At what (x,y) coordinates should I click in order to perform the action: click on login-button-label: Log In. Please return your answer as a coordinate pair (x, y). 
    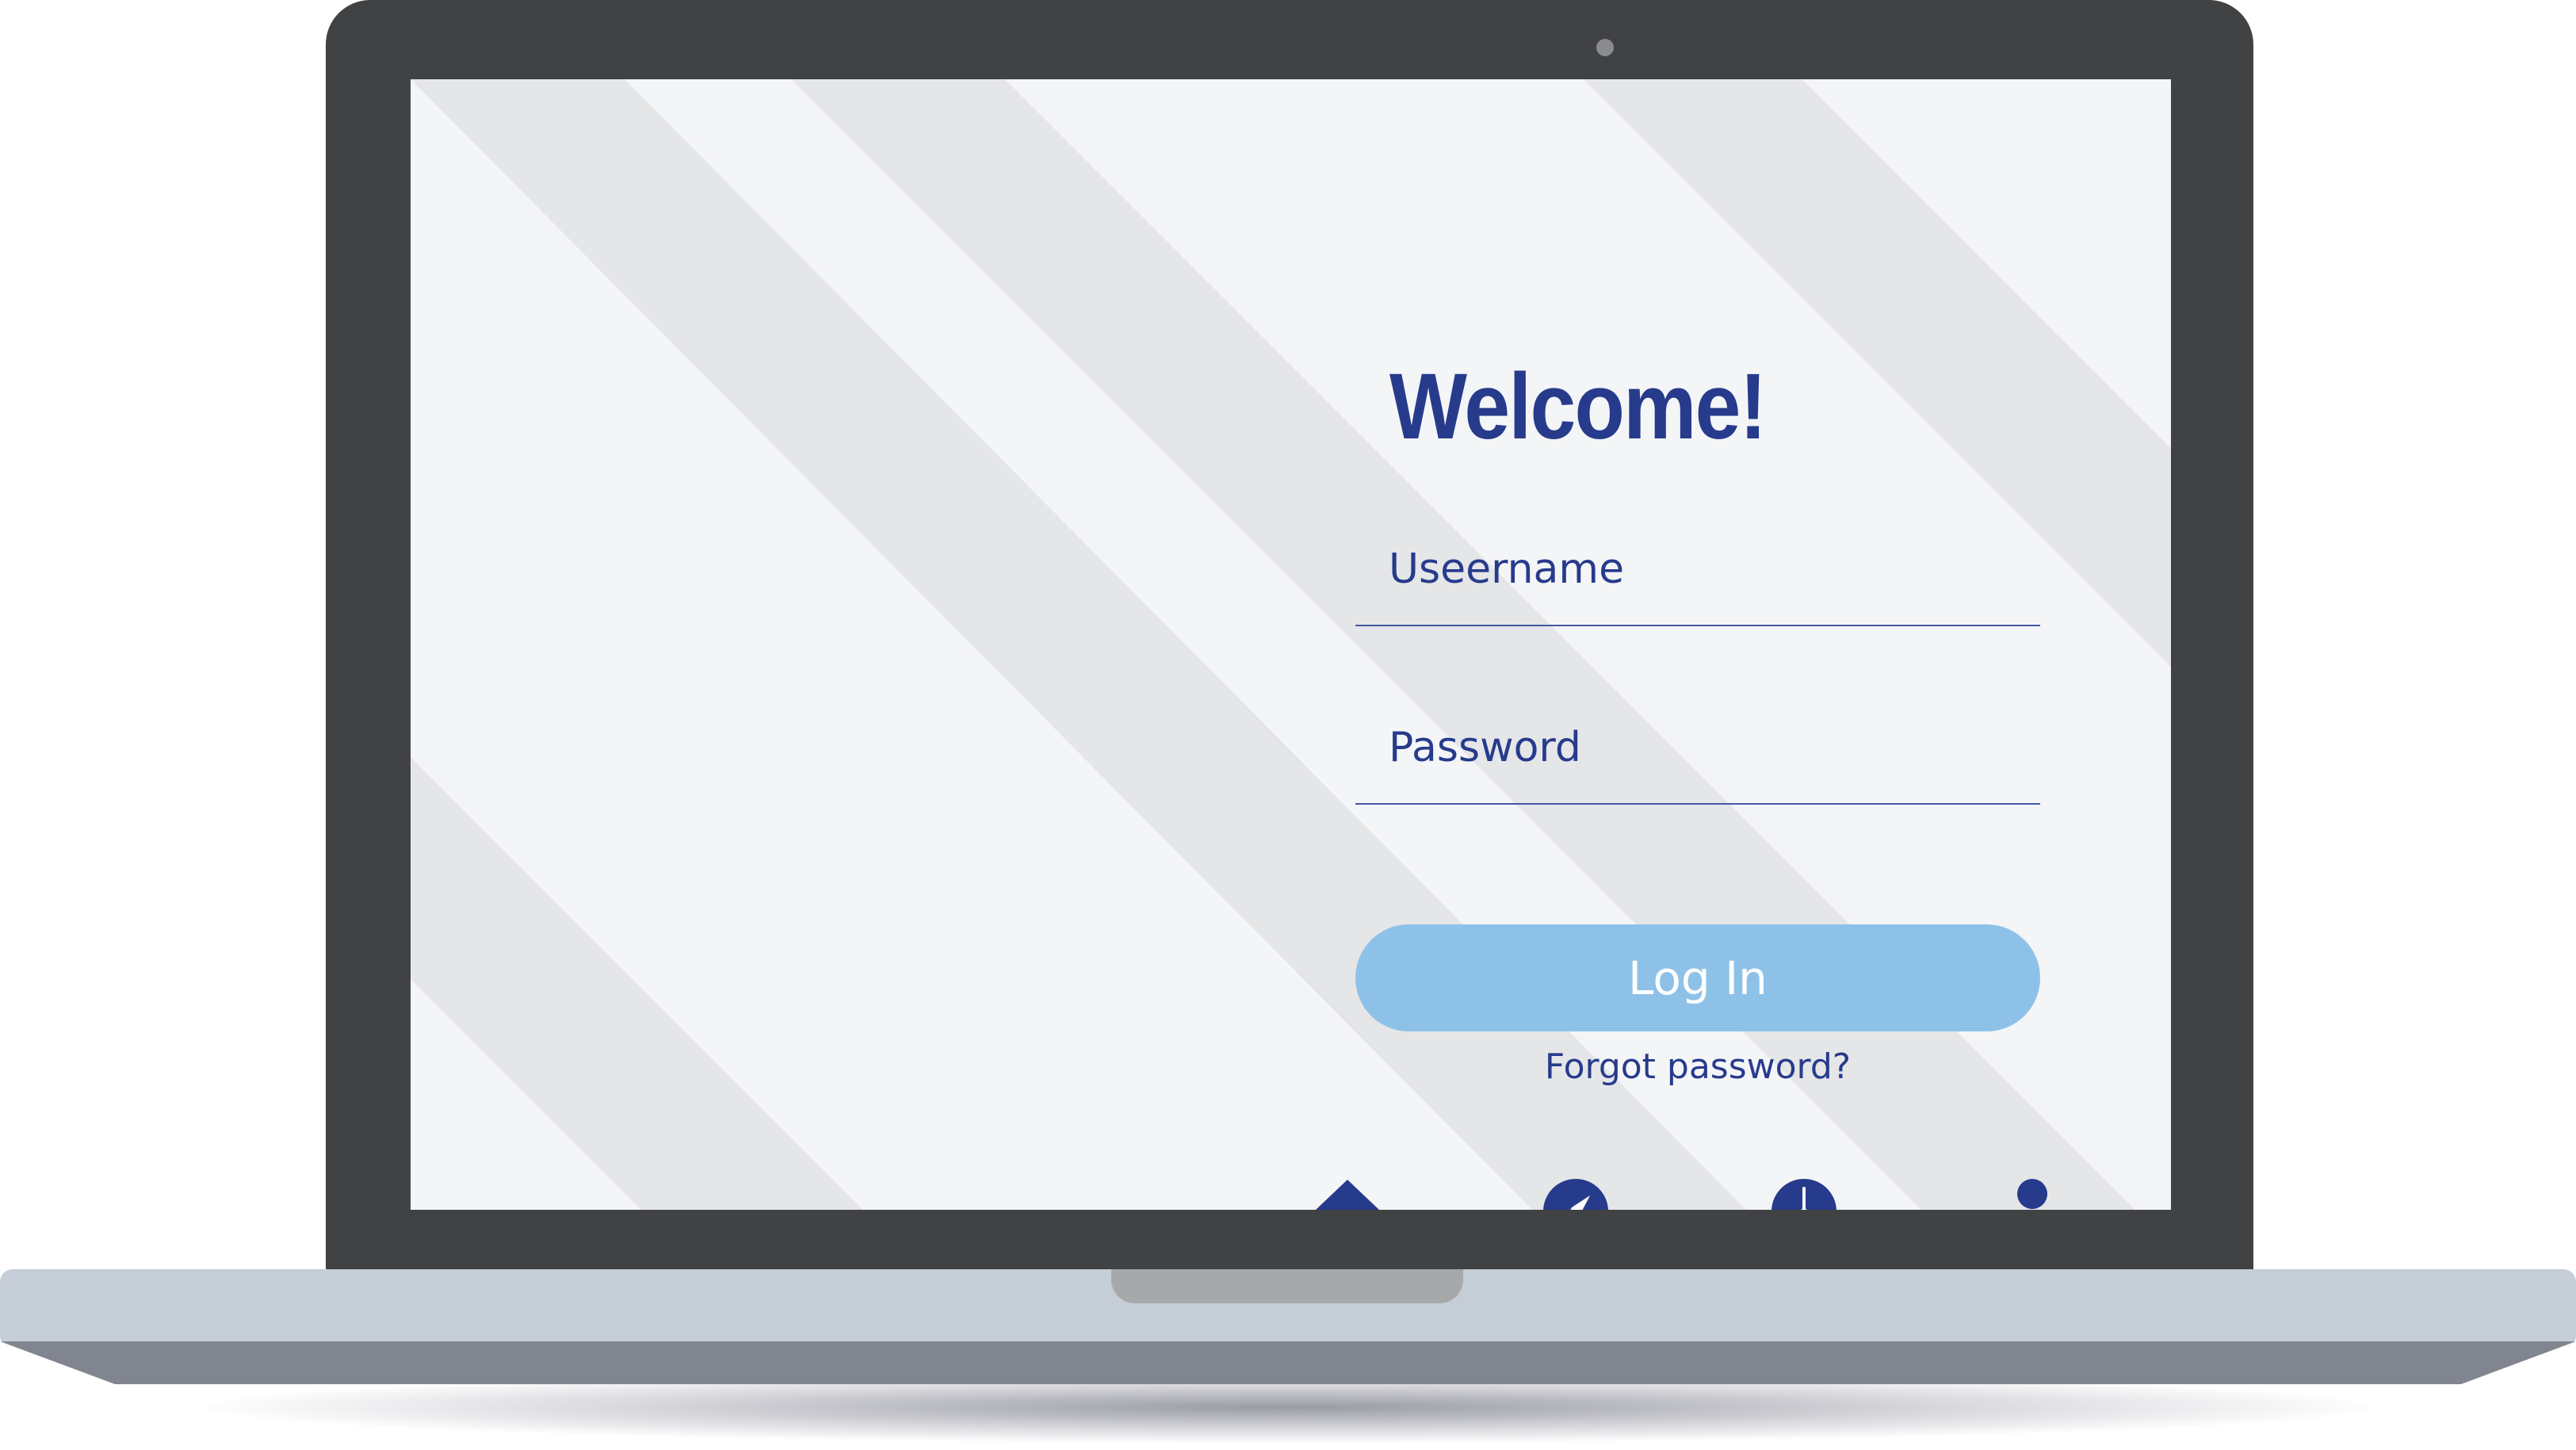
    Looking at the image, I should click on (1698, 978).